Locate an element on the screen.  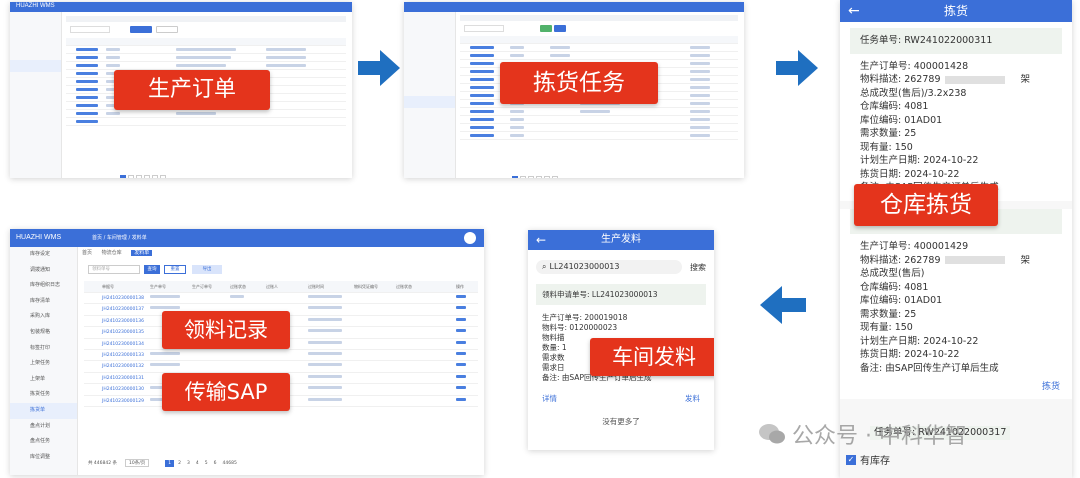
sidebar-item: 盘点计划 is located at coordinates (43, 427).